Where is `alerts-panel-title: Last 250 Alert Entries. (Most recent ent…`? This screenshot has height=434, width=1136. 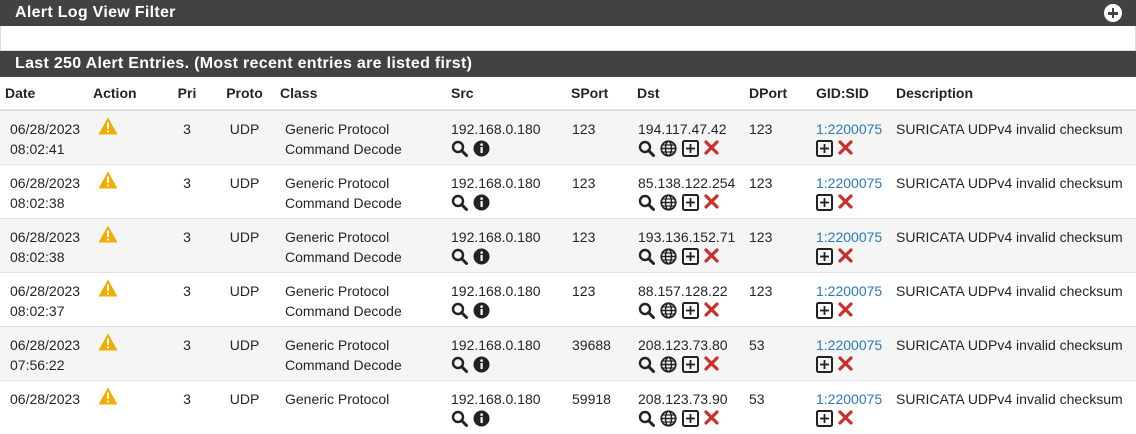 alerts-panel-title: Last 250 Alert Entries. (Most recent ent… is located at coordinates (243, 64).